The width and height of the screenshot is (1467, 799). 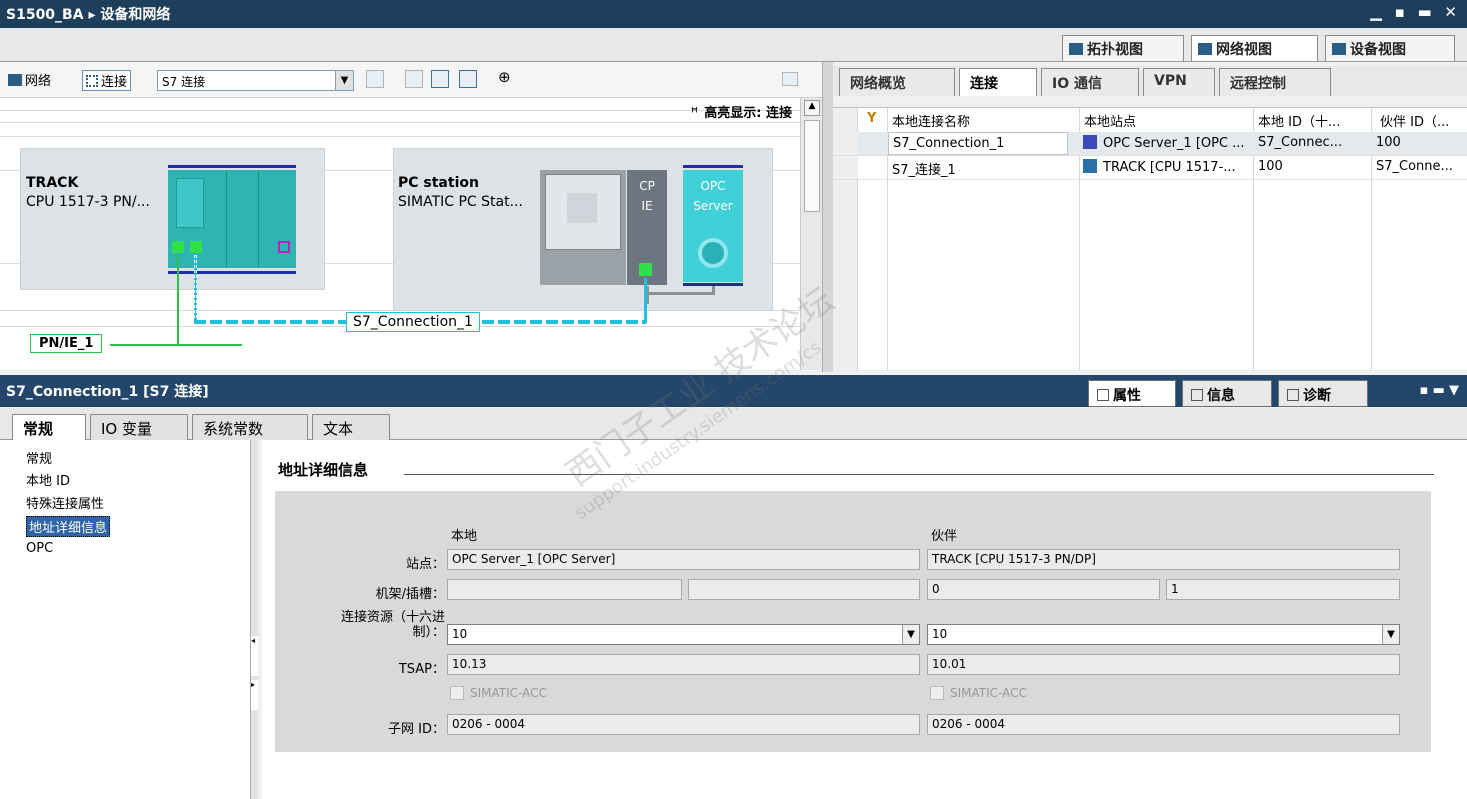 What do you see at coordinates (129, 619) in the screenshot?
I see `property-nav: 常规 本地 ID 特殊连接属性 地址详细信息 OPC ◂ ▸` at bounding box center [129, 619].